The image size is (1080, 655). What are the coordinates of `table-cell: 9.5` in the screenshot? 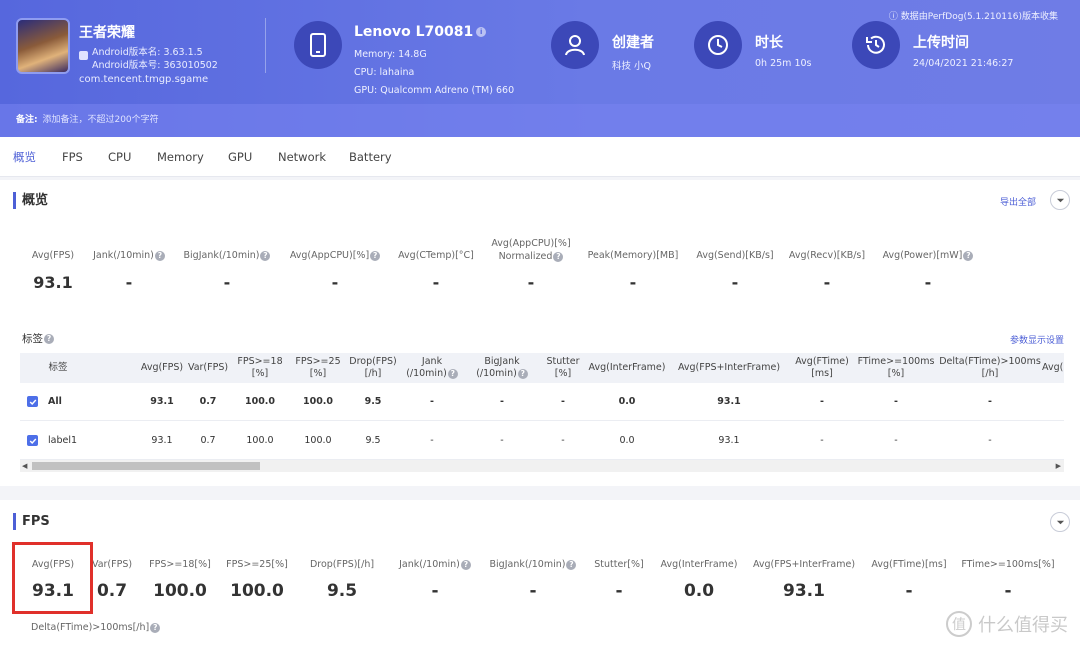 It's located at (373, 440).